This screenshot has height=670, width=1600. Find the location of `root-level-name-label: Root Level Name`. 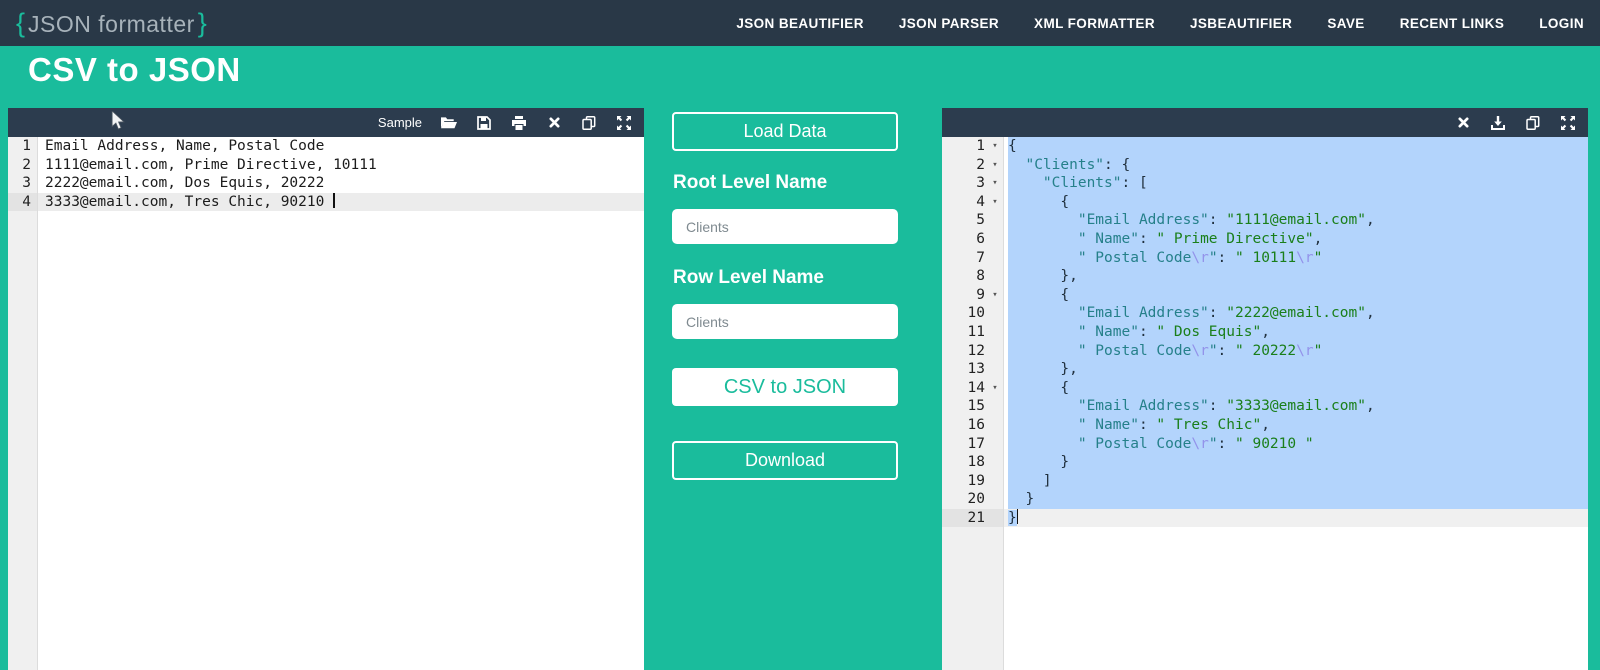

root-level-name-label: Root Level Name is located at coordinates (750, 182).